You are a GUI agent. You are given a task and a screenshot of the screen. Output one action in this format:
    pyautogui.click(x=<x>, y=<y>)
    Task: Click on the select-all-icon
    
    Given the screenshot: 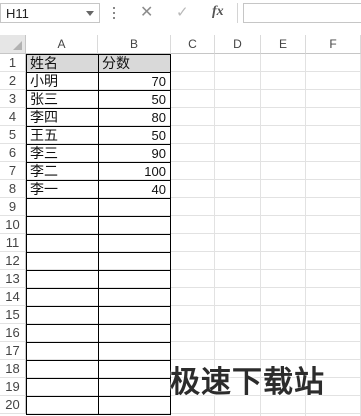 What is the action you would take?
    pyautogui.click(x=17, y=45)
    